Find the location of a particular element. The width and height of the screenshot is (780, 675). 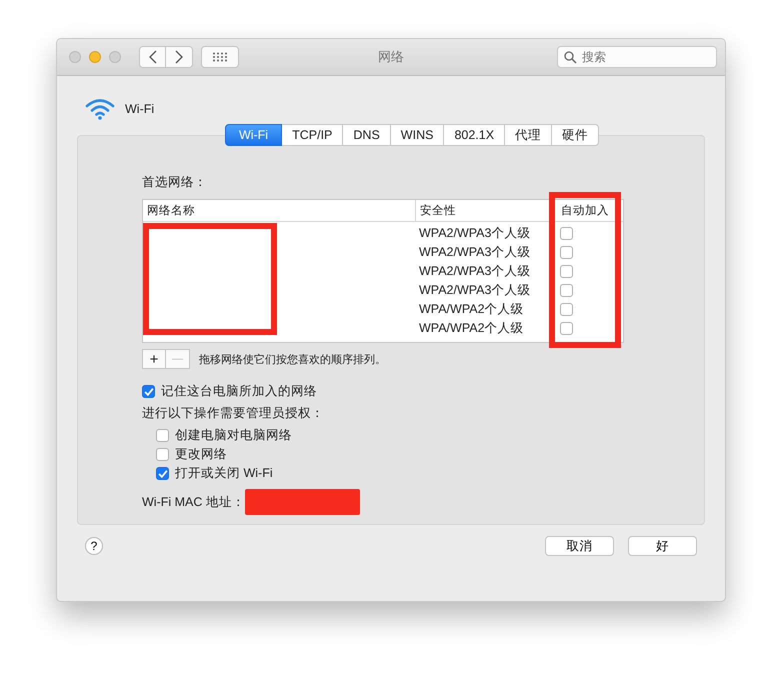

help-button: ? is located at coordinates (94, 546).